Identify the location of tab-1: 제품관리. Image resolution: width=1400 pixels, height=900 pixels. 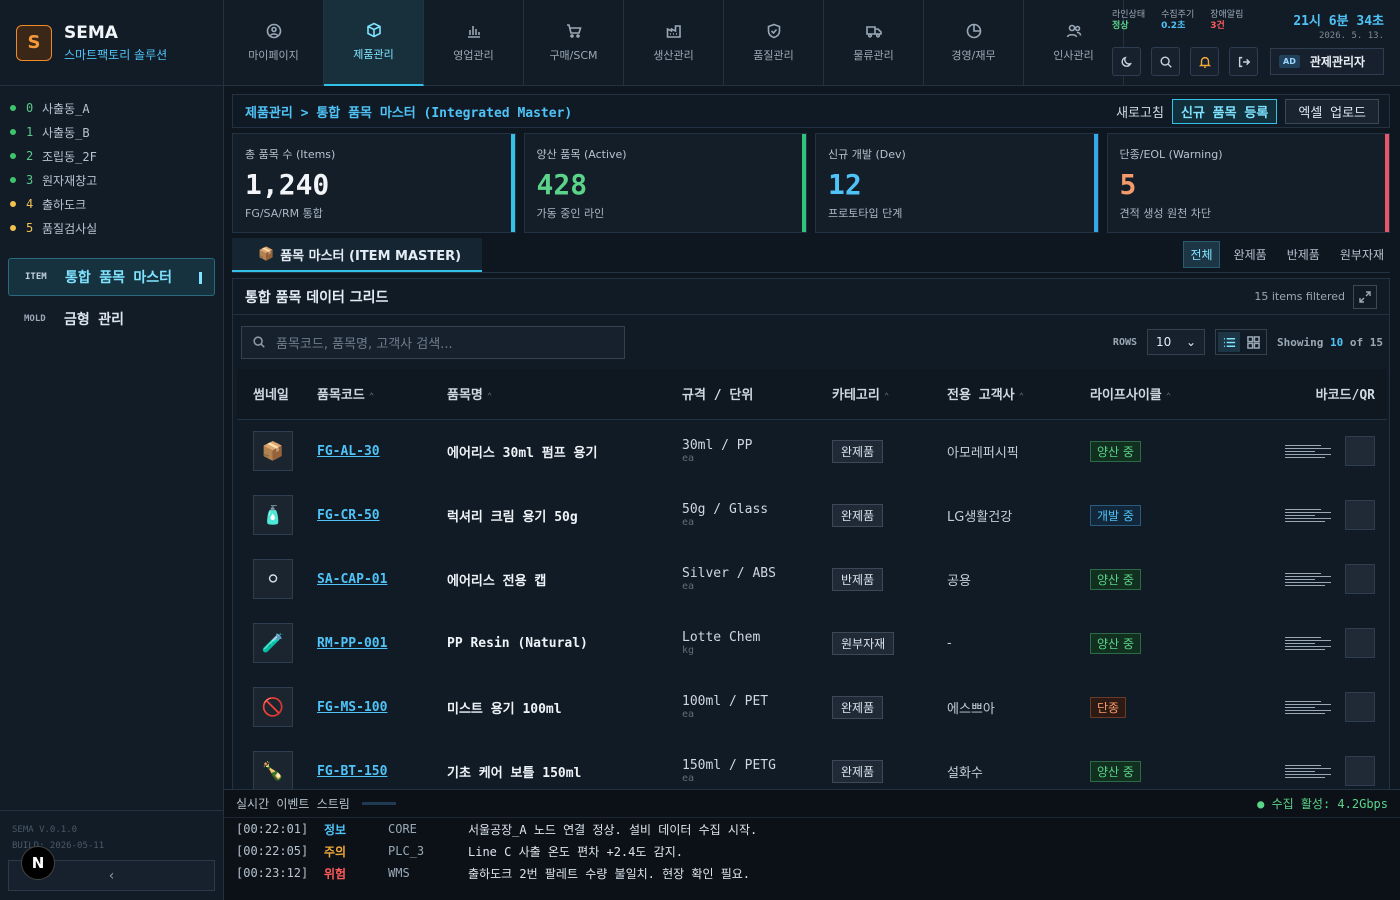
(374, 43).